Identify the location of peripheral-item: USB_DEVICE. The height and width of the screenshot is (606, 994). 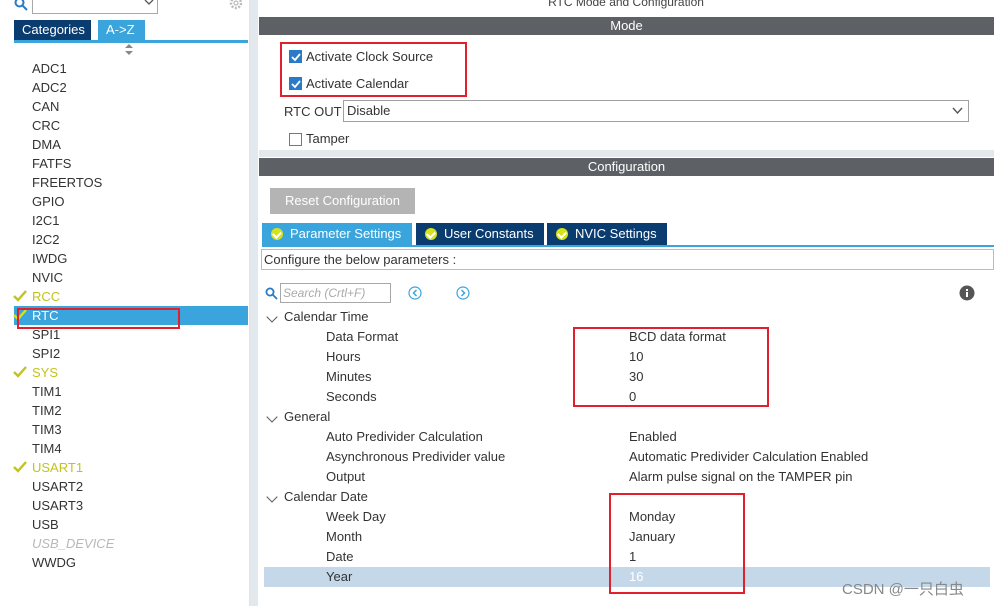
(132, 543).